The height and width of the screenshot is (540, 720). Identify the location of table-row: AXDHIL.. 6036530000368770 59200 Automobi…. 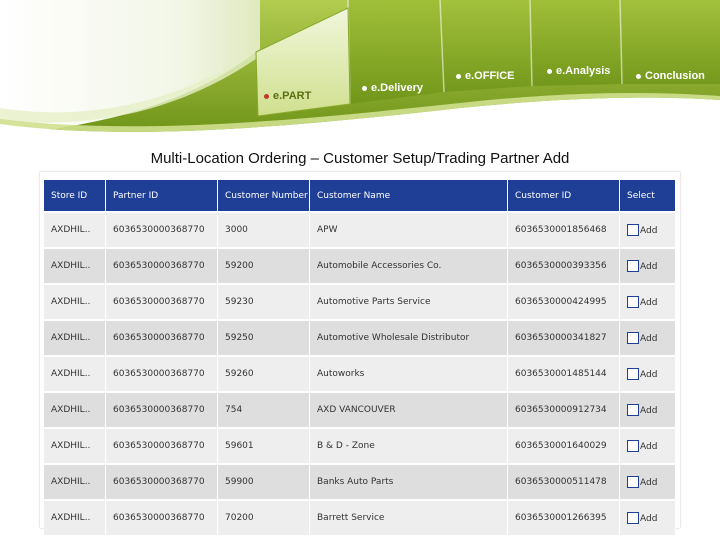
(360, 265).